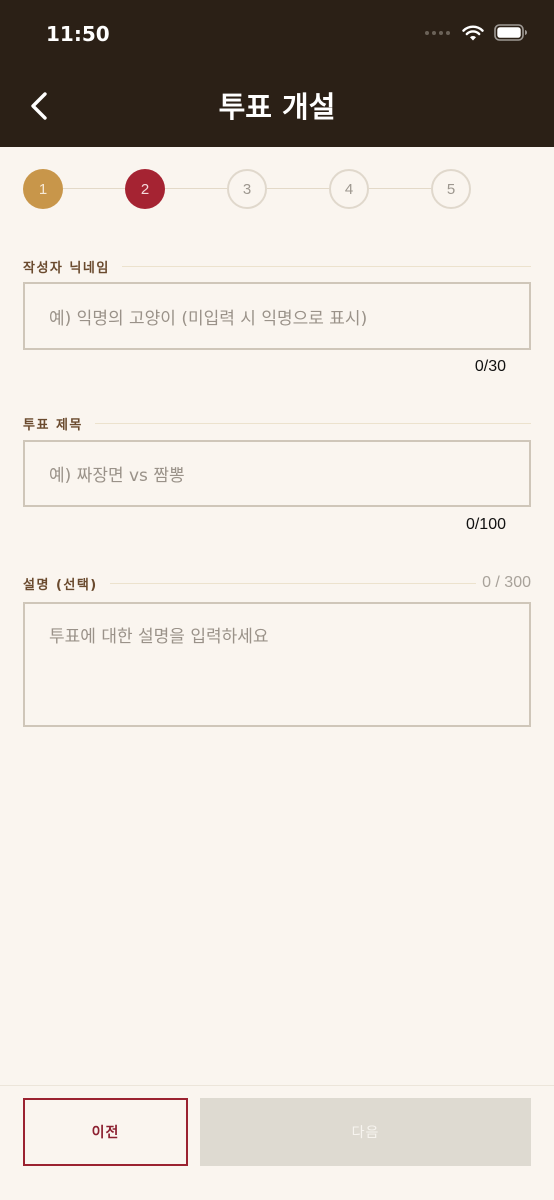  Describe the element at coordinates (490, 366) in the screenshot. I see `nickname-char-counter: 0/30` at that location.